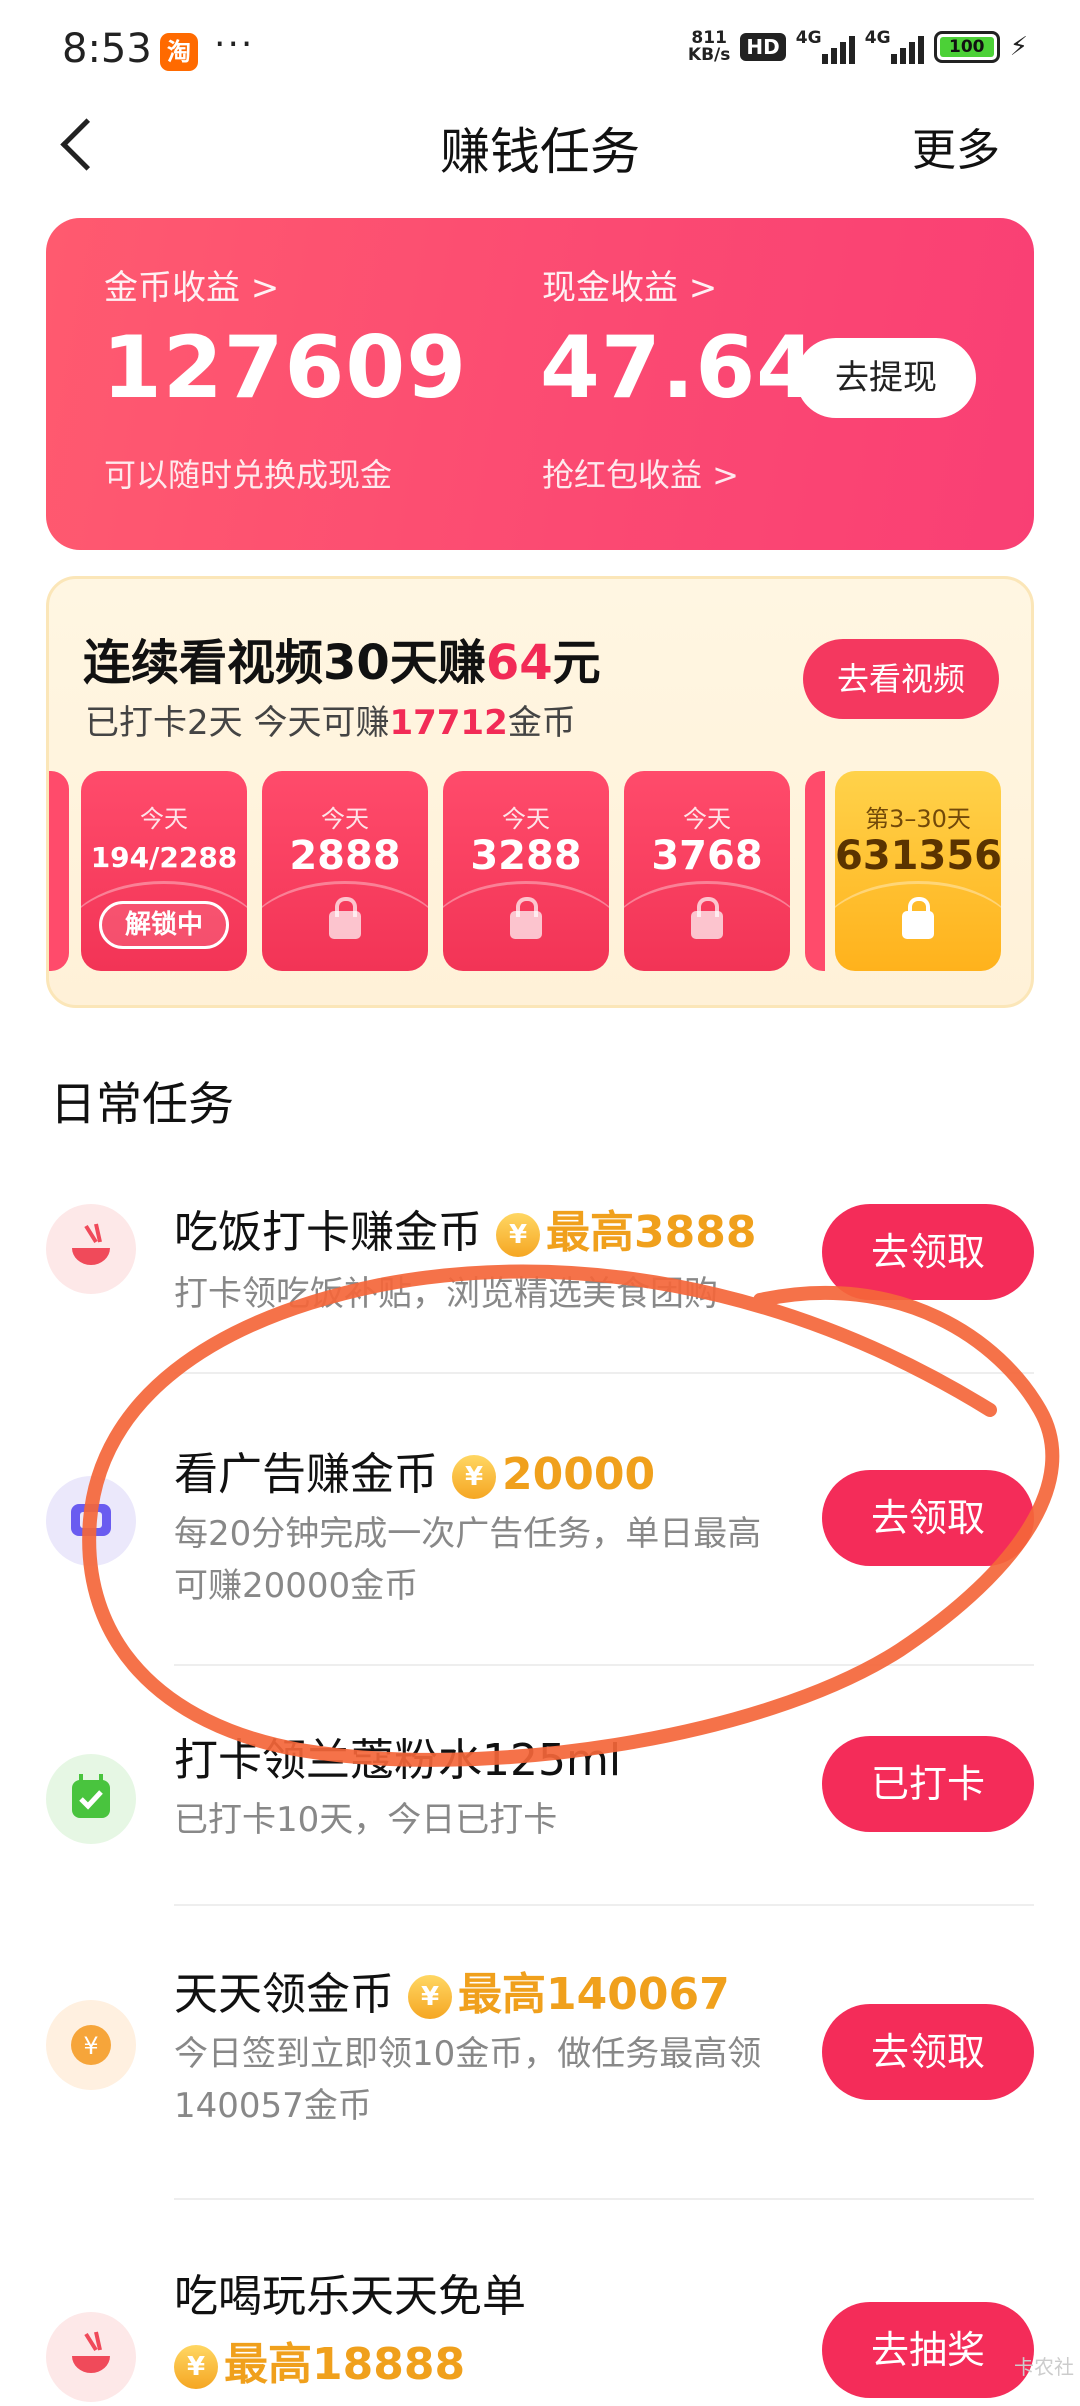 Image resolution: width=1080 pixels, height=2406 pixels. I want to click on more-notifications-icon: ···, so click(234, 44).